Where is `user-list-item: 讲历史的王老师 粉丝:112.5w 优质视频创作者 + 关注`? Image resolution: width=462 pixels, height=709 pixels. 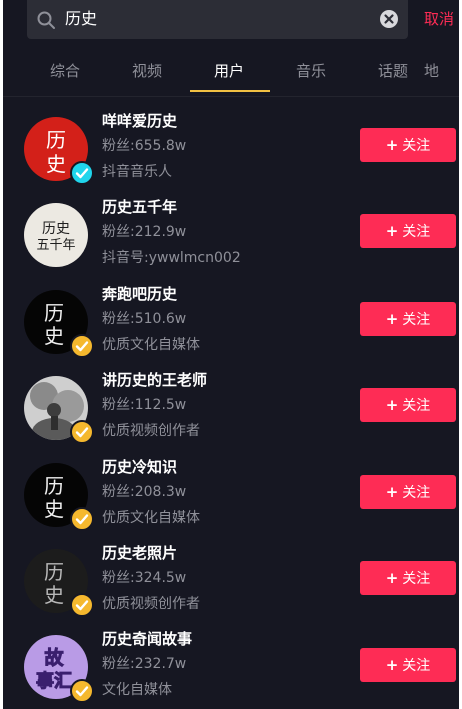 user-list-item: 讲历史的王老师 粉丝:112.5w 优质视频创作者 + 关注 is located at coordinates (231, 412).